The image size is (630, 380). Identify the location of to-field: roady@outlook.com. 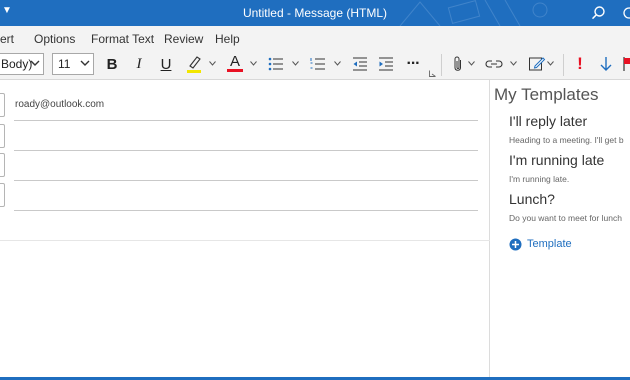
(59, 104).